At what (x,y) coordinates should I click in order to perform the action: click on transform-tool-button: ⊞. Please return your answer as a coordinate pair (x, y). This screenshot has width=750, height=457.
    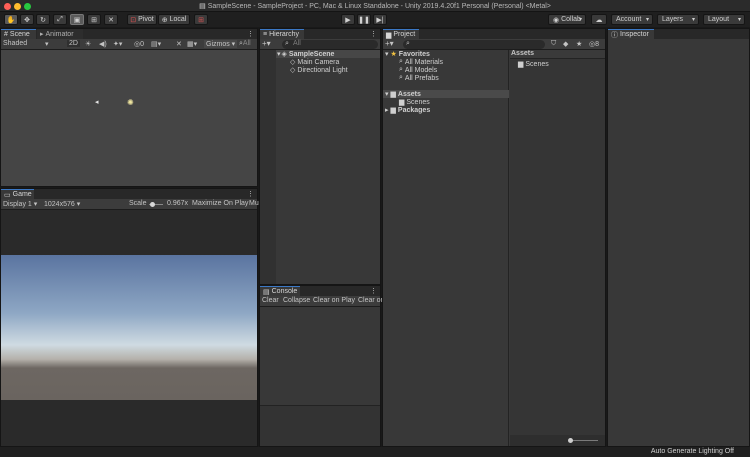
    Looking at the image, I should click on (94, 19).